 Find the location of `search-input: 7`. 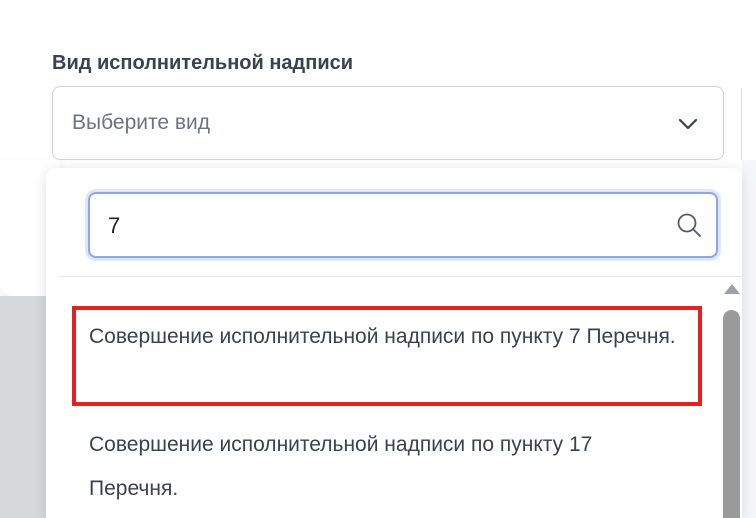

search-input: 7 is located at coordinates (403, 225).